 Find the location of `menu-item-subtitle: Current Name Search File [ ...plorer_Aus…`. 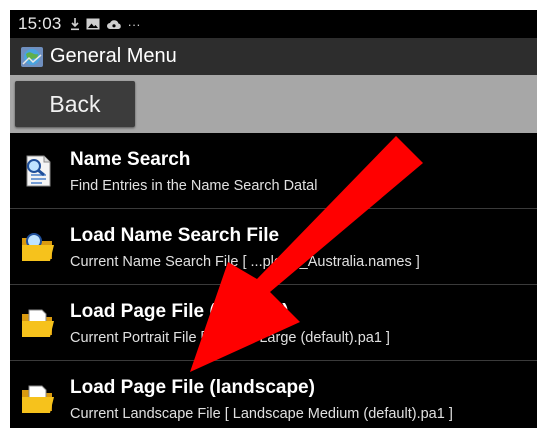

menu-item-subtitle: Current Name Search File [ ...plorer_Aus… is located at coordinates (245, 262).